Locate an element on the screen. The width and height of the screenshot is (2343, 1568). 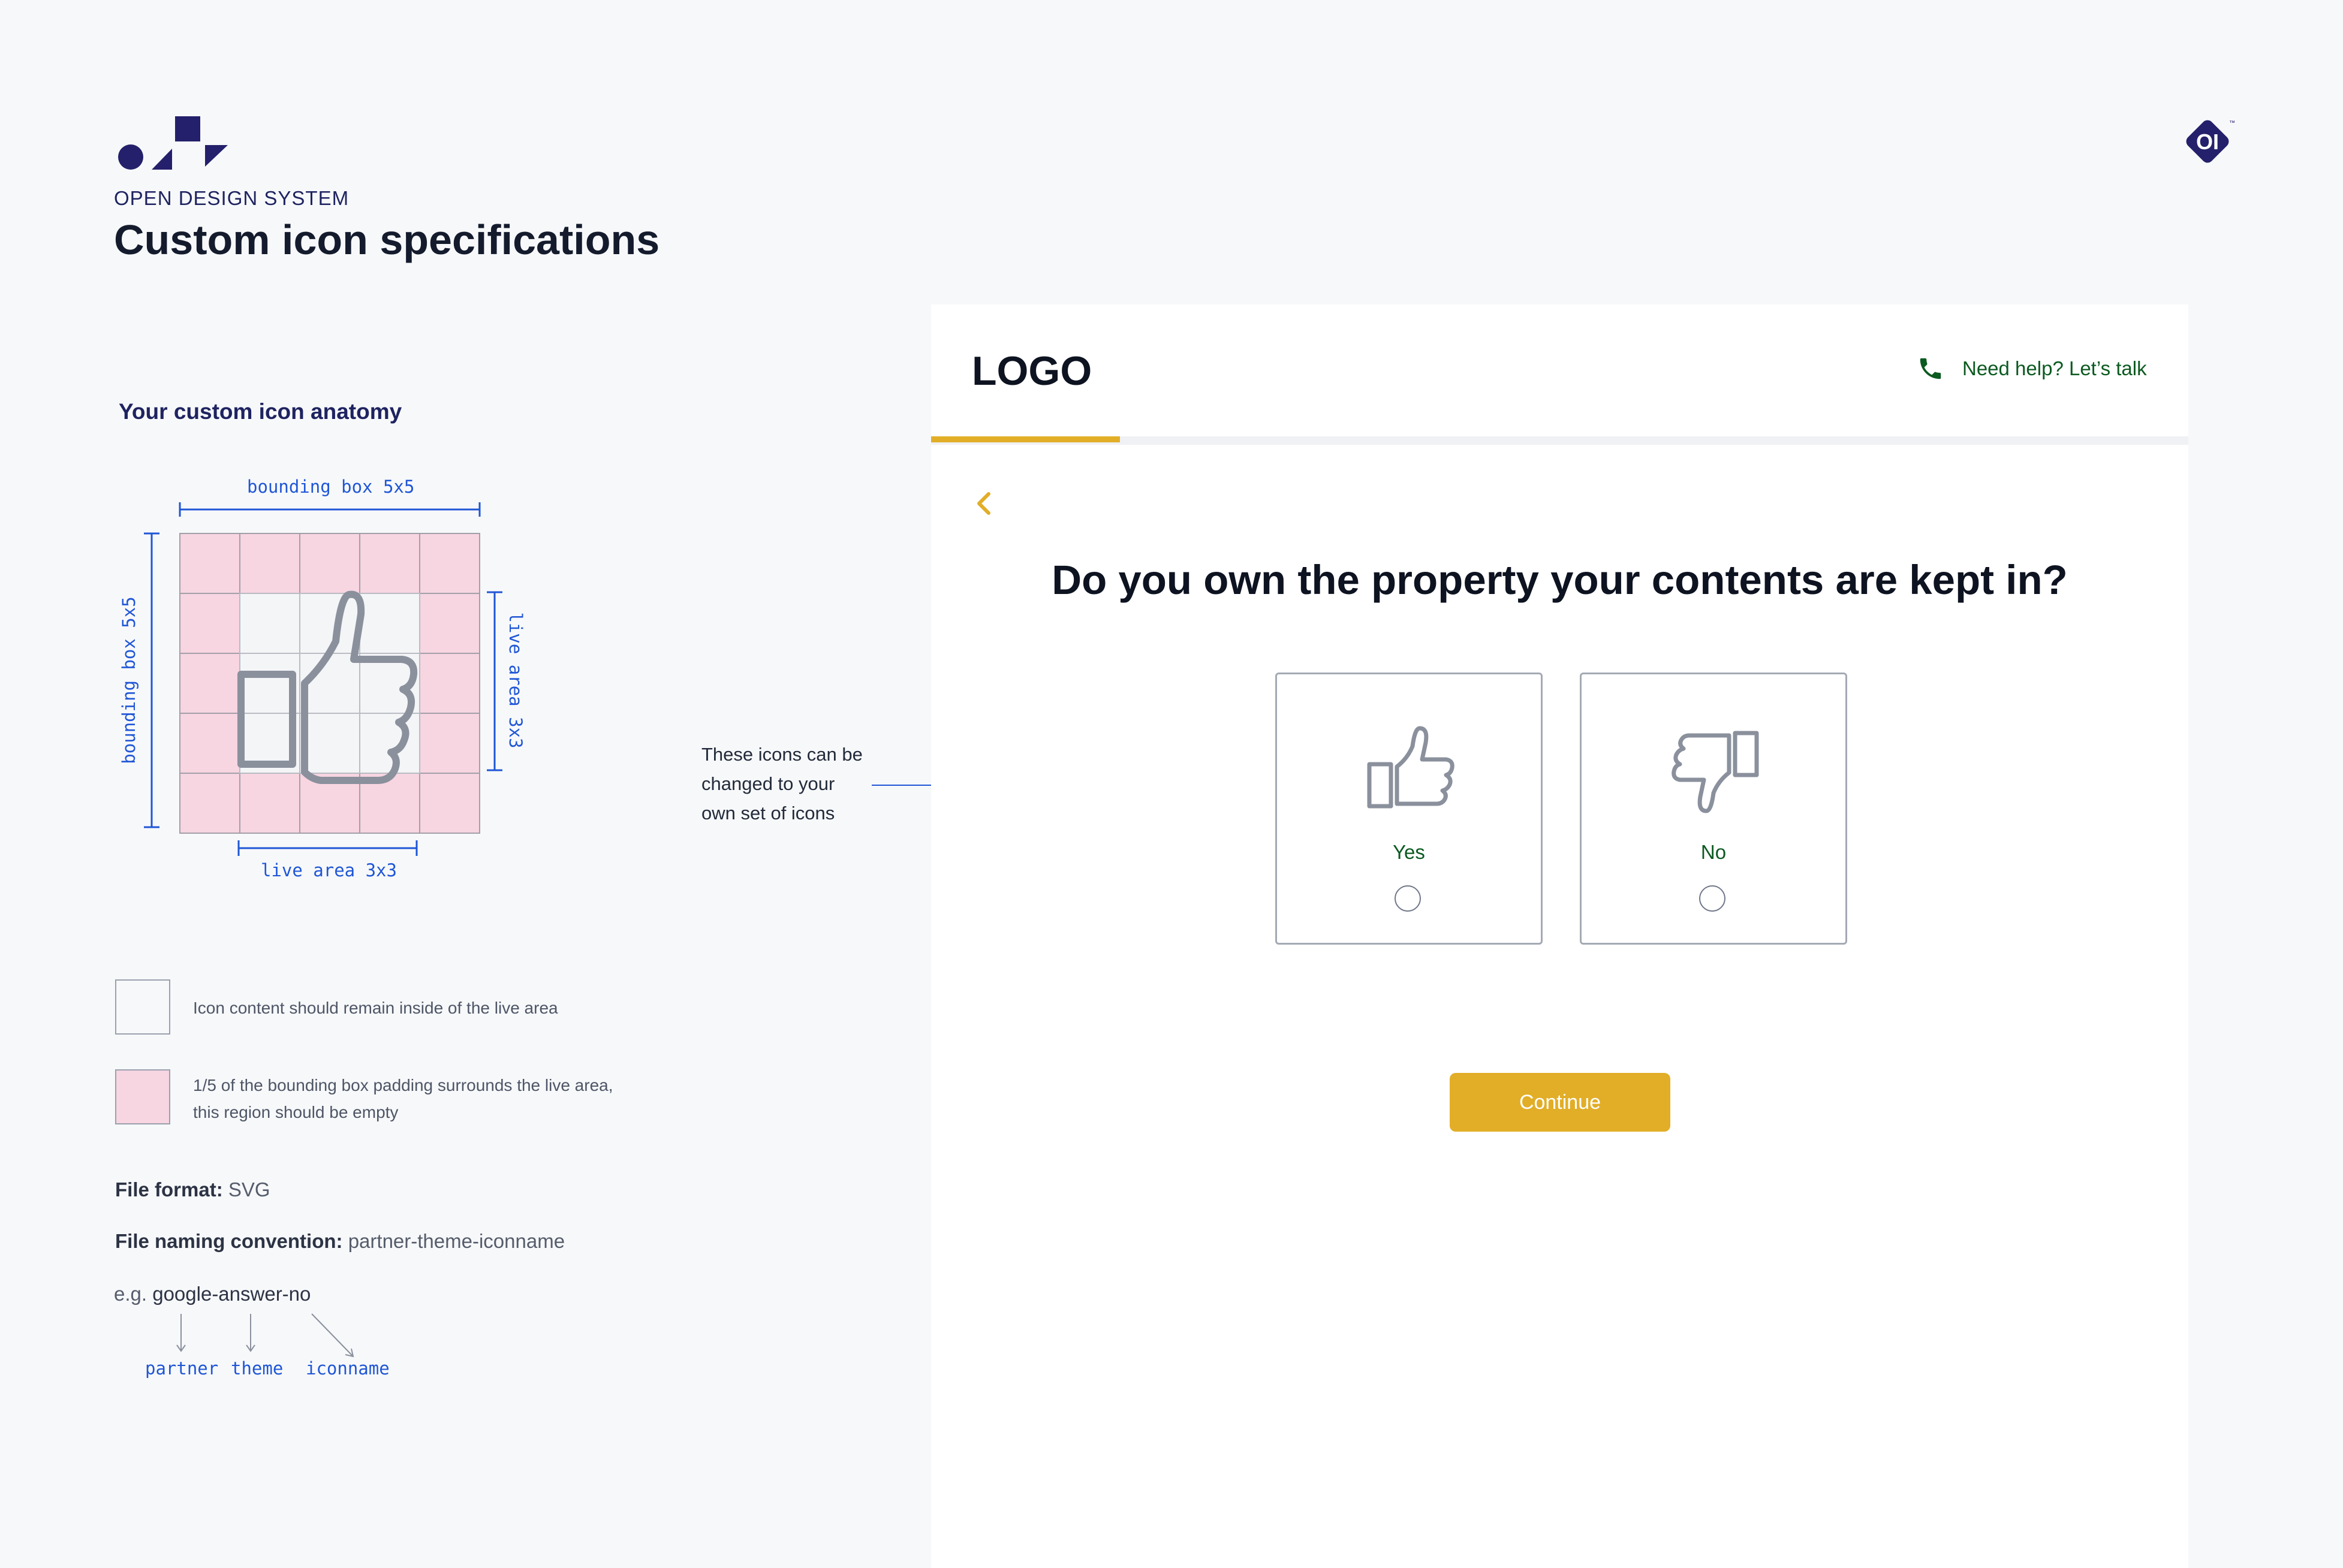
thumbs-down-icon is located at coordinates (1715, 772).